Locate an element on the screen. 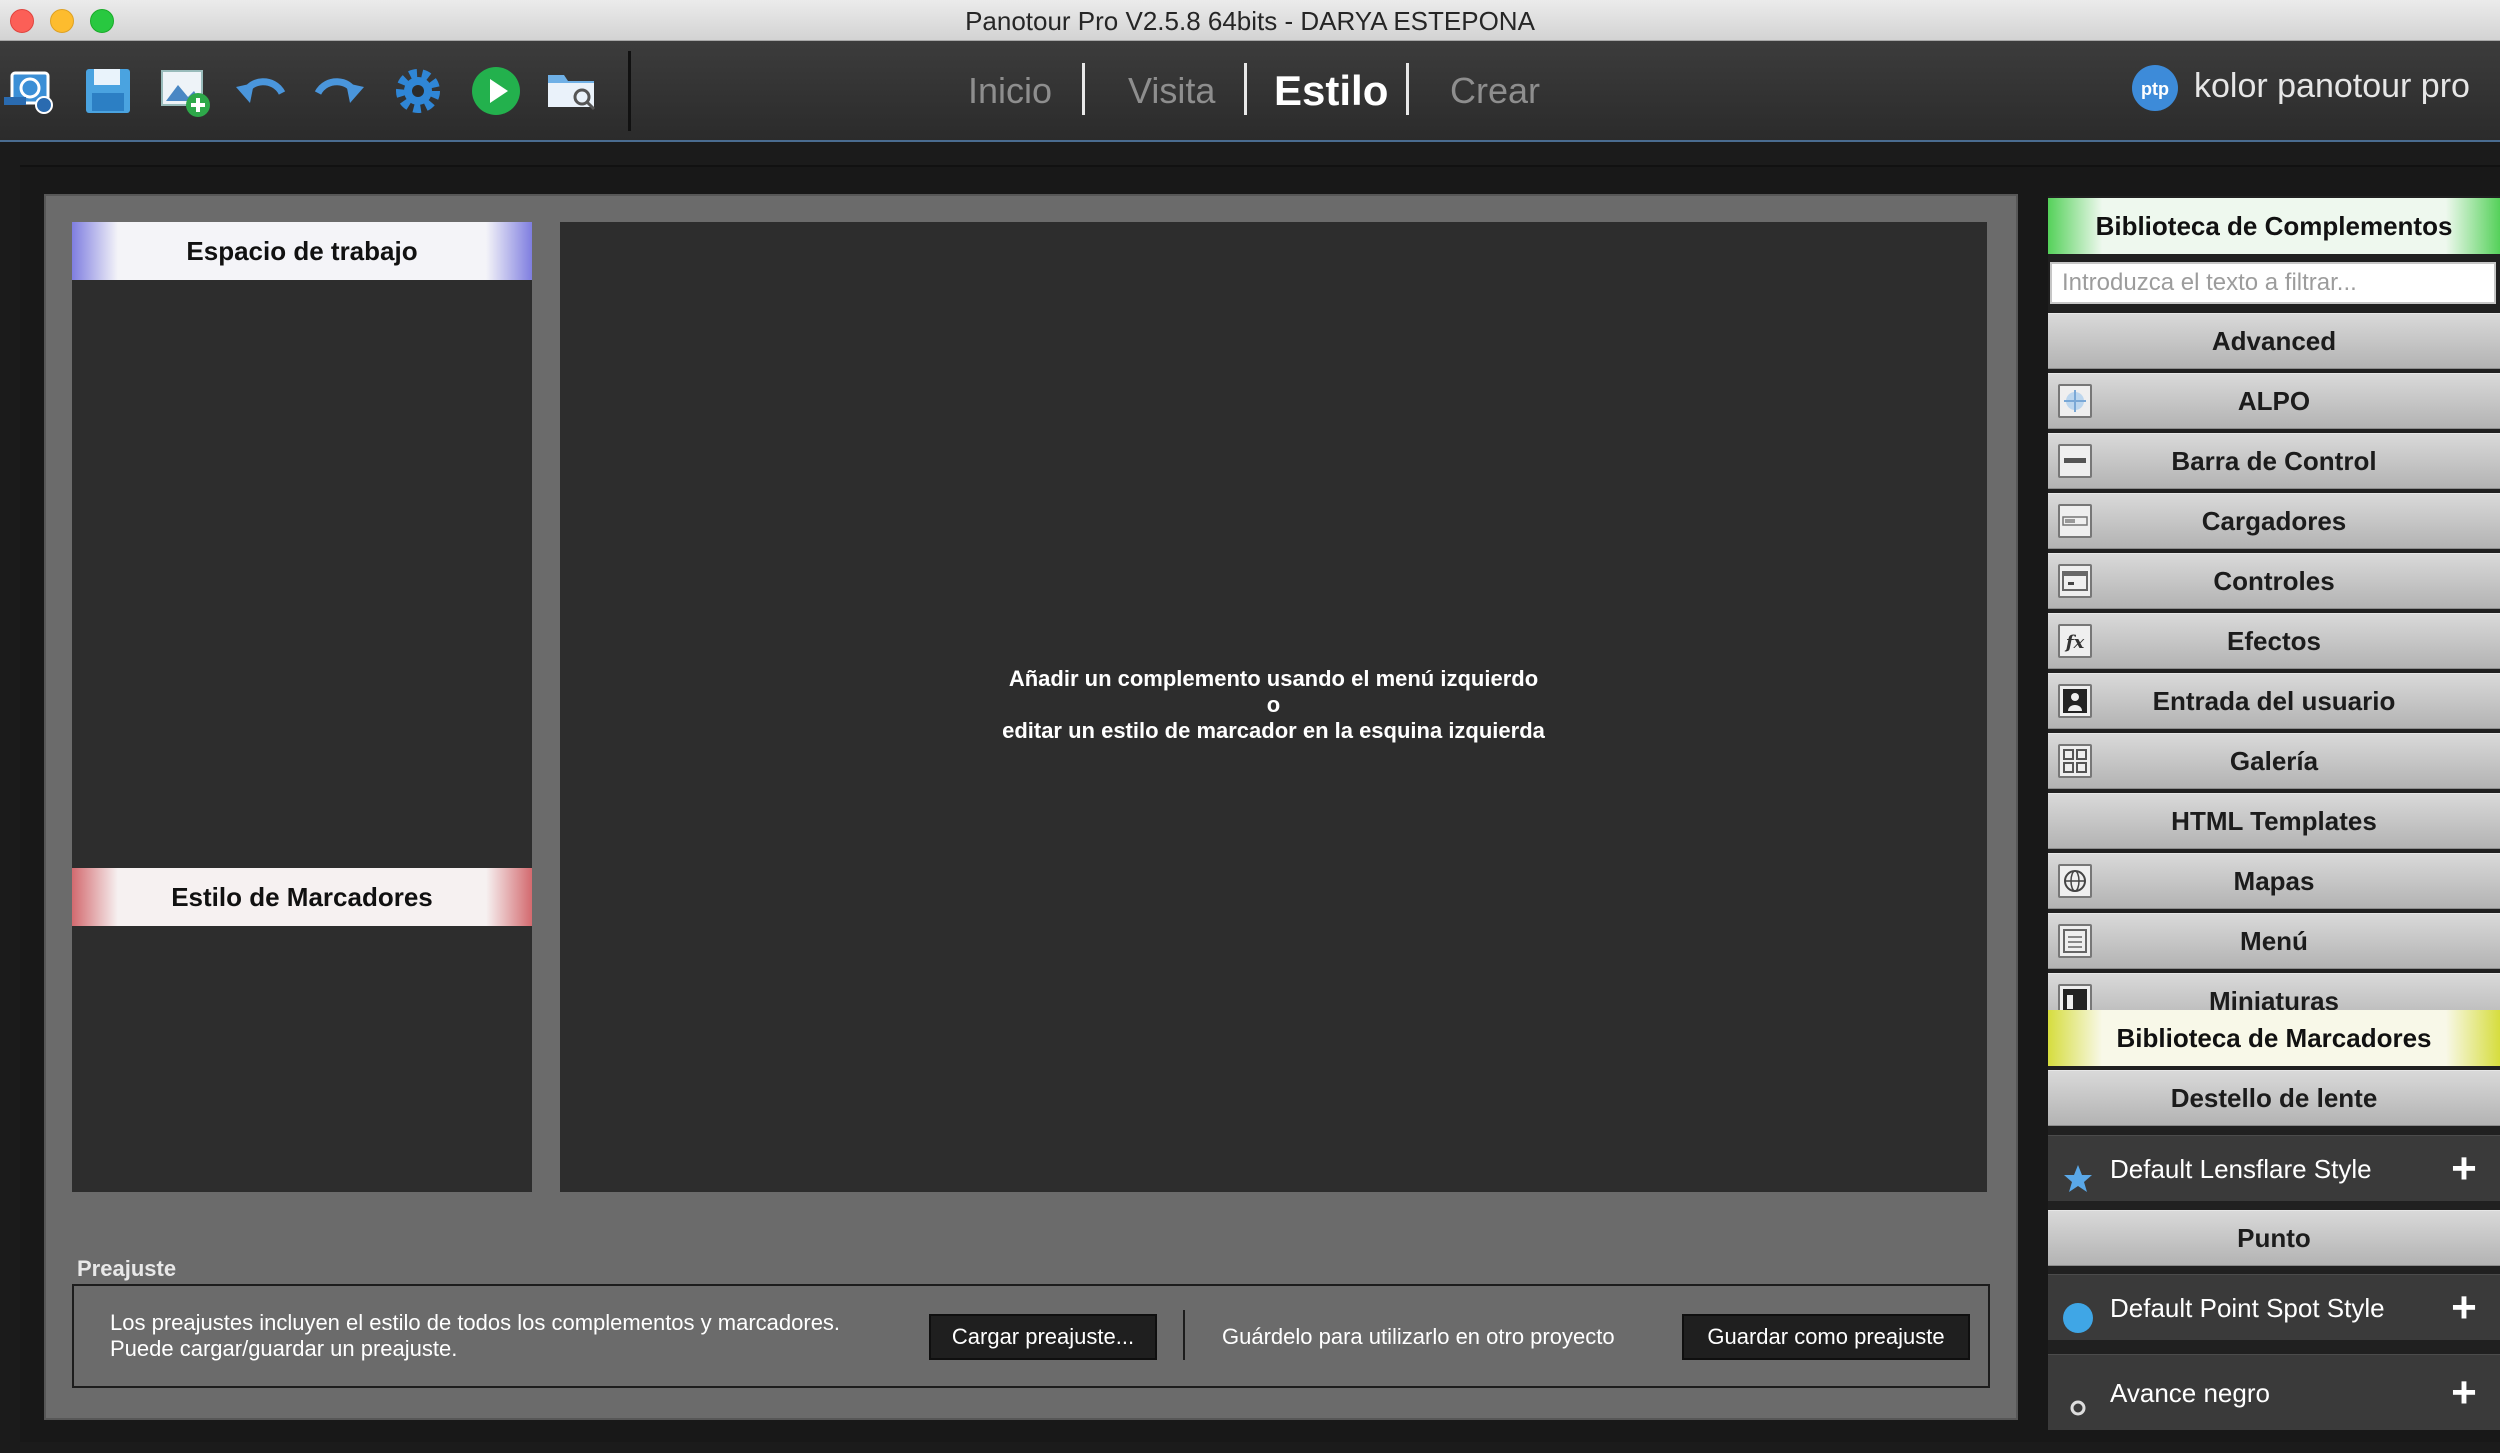 The height and width of the screenshot is (1453, 2500). category-label: Menú is located at coordinates (2274, 941).